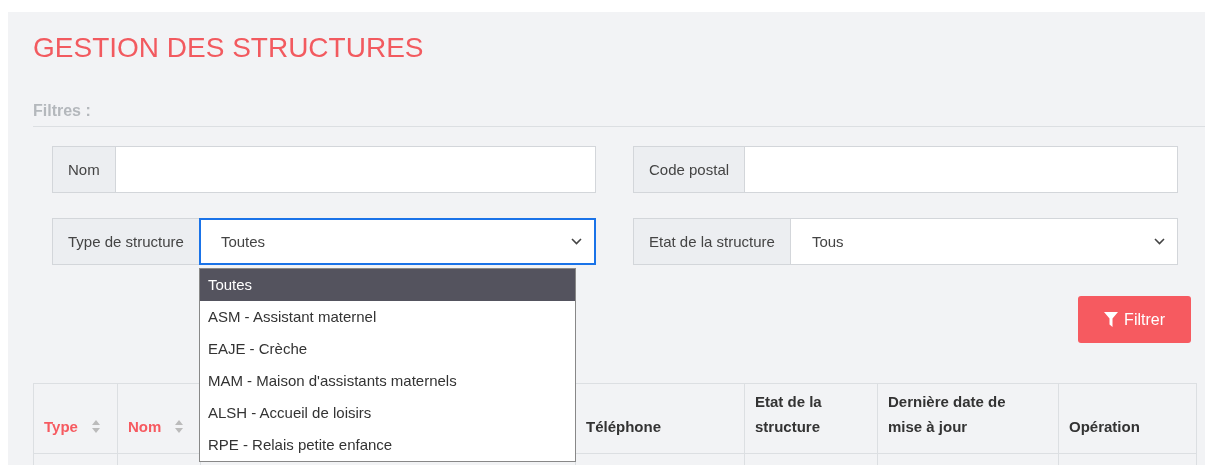 The image size is (1205, 465). What do you see at coordinates (619, 114) in the screenshot?
I see `filters-heading: Filtres :` at bounding box center [619, 114].